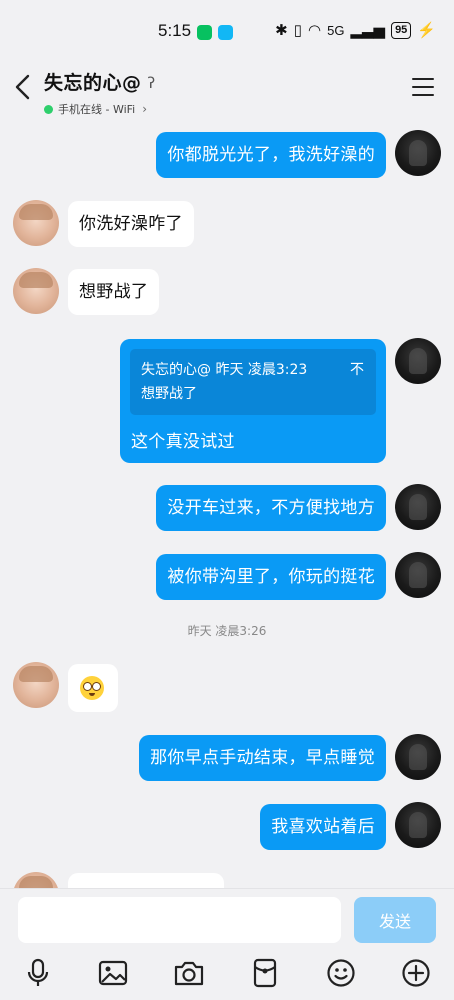 This screenshot has height=1000, width=454. I want to click on status-time: 5:15, so click(175, 30).